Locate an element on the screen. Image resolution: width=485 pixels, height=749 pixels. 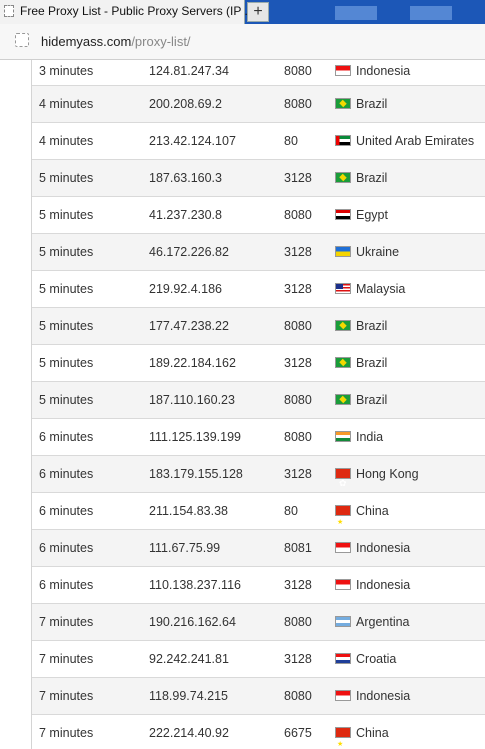
country-cell: Croatia is located at coordinates (365, 659).